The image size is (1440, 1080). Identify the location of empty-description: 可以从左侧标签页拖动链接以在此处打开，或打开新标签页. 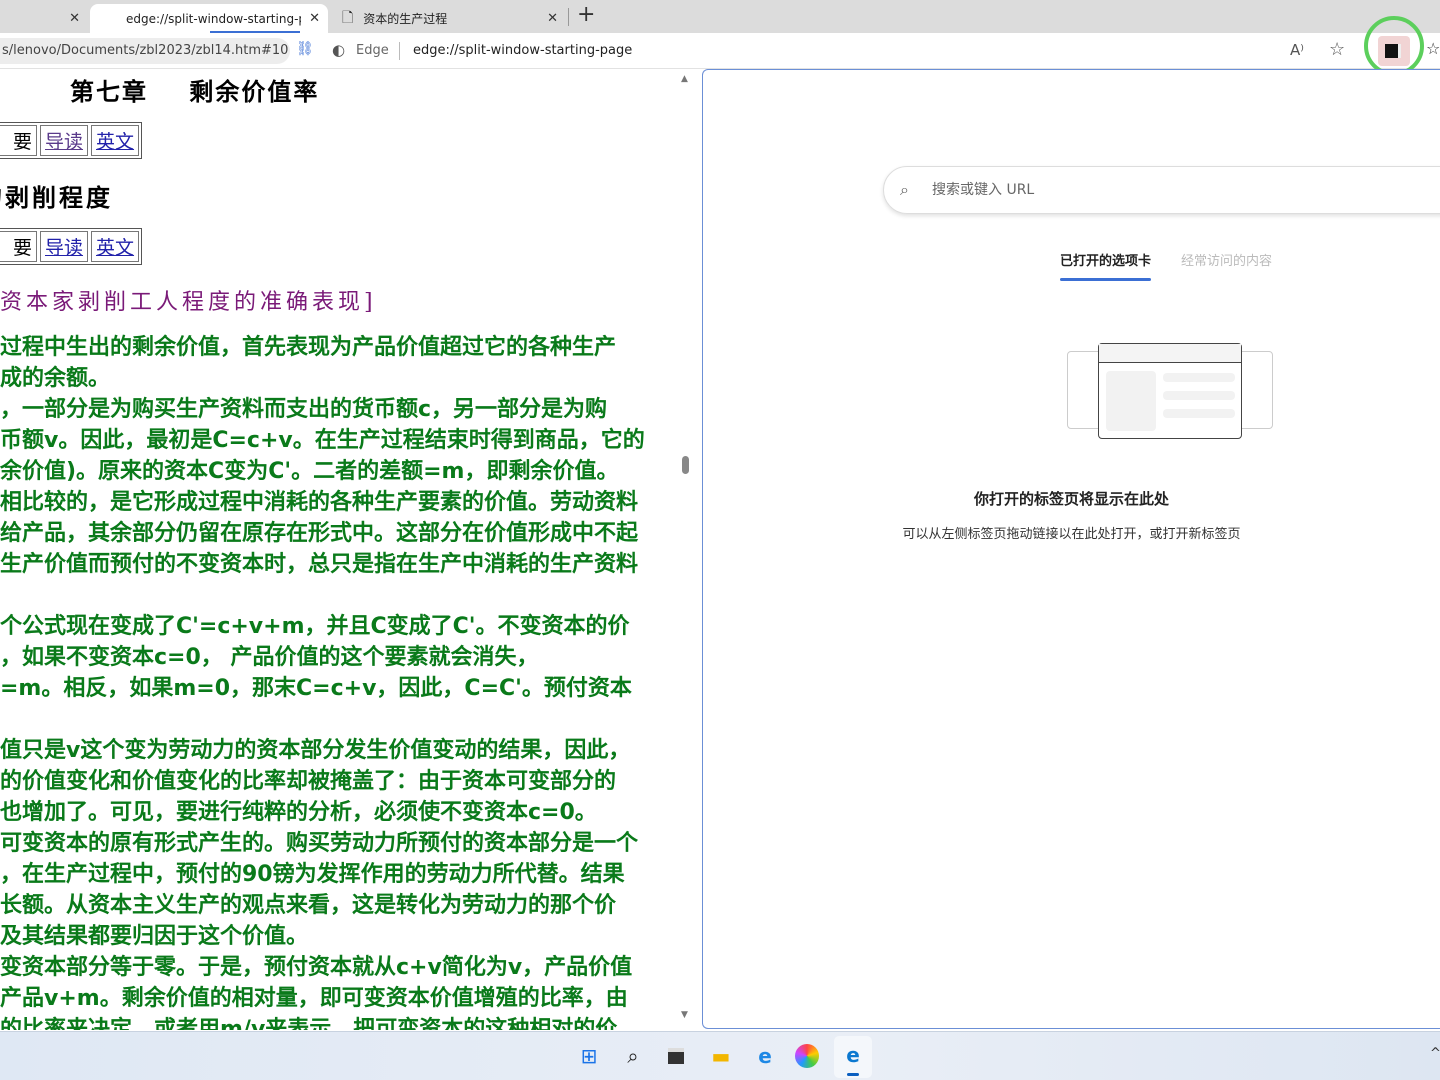
(1071, 534).